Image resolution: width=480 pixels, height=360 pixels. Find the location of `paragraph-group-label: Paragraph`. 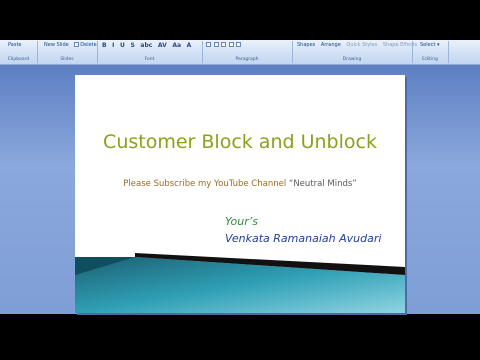

paragraph-group-label: Paragraph is located at coordinates (247, 59).